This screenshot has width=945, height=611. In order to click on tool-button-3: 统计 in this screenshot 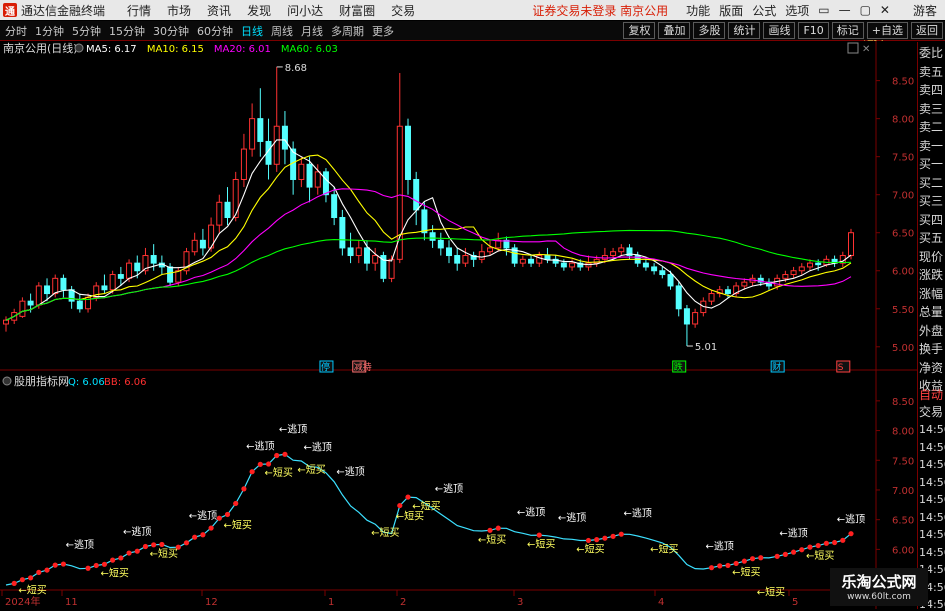, I will do `click(744, 30)`.